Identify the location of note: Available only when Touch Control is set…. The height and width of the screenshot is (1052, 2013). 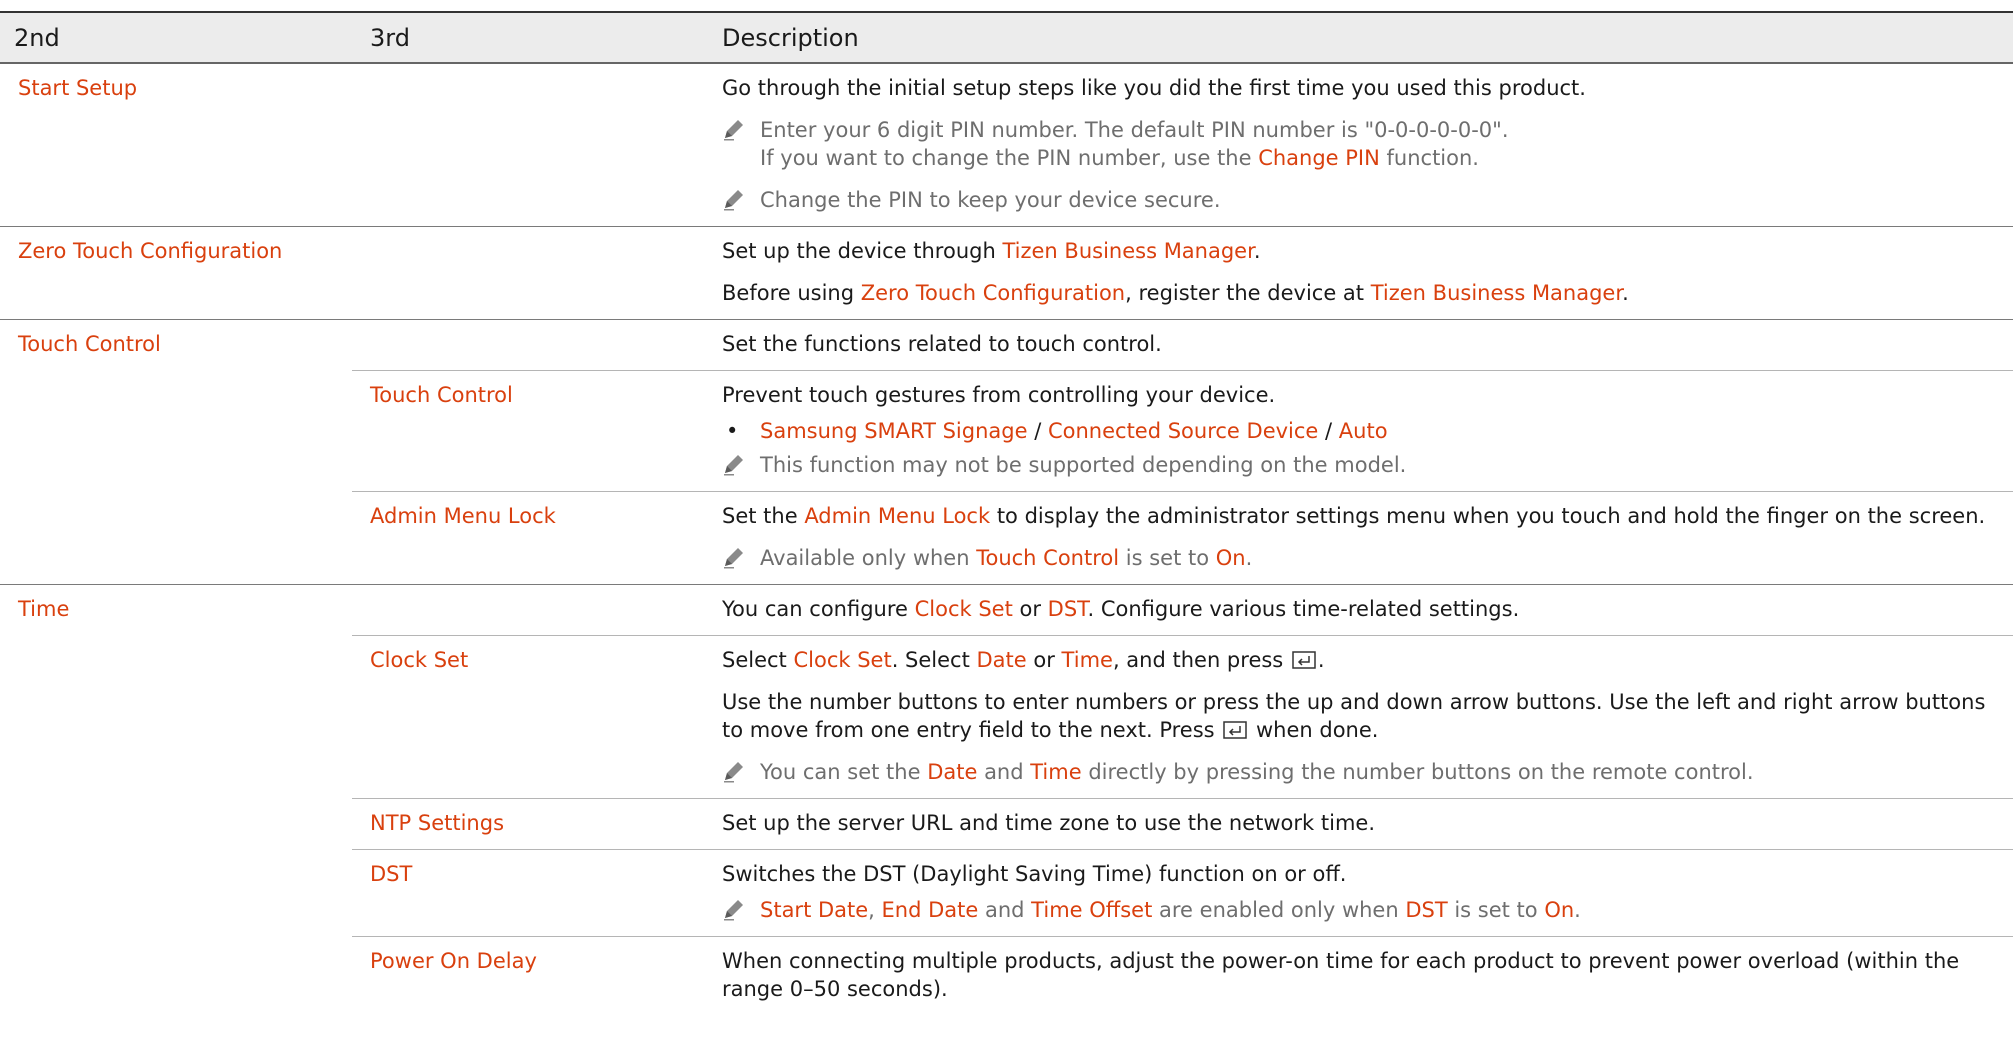
(1367, 558).